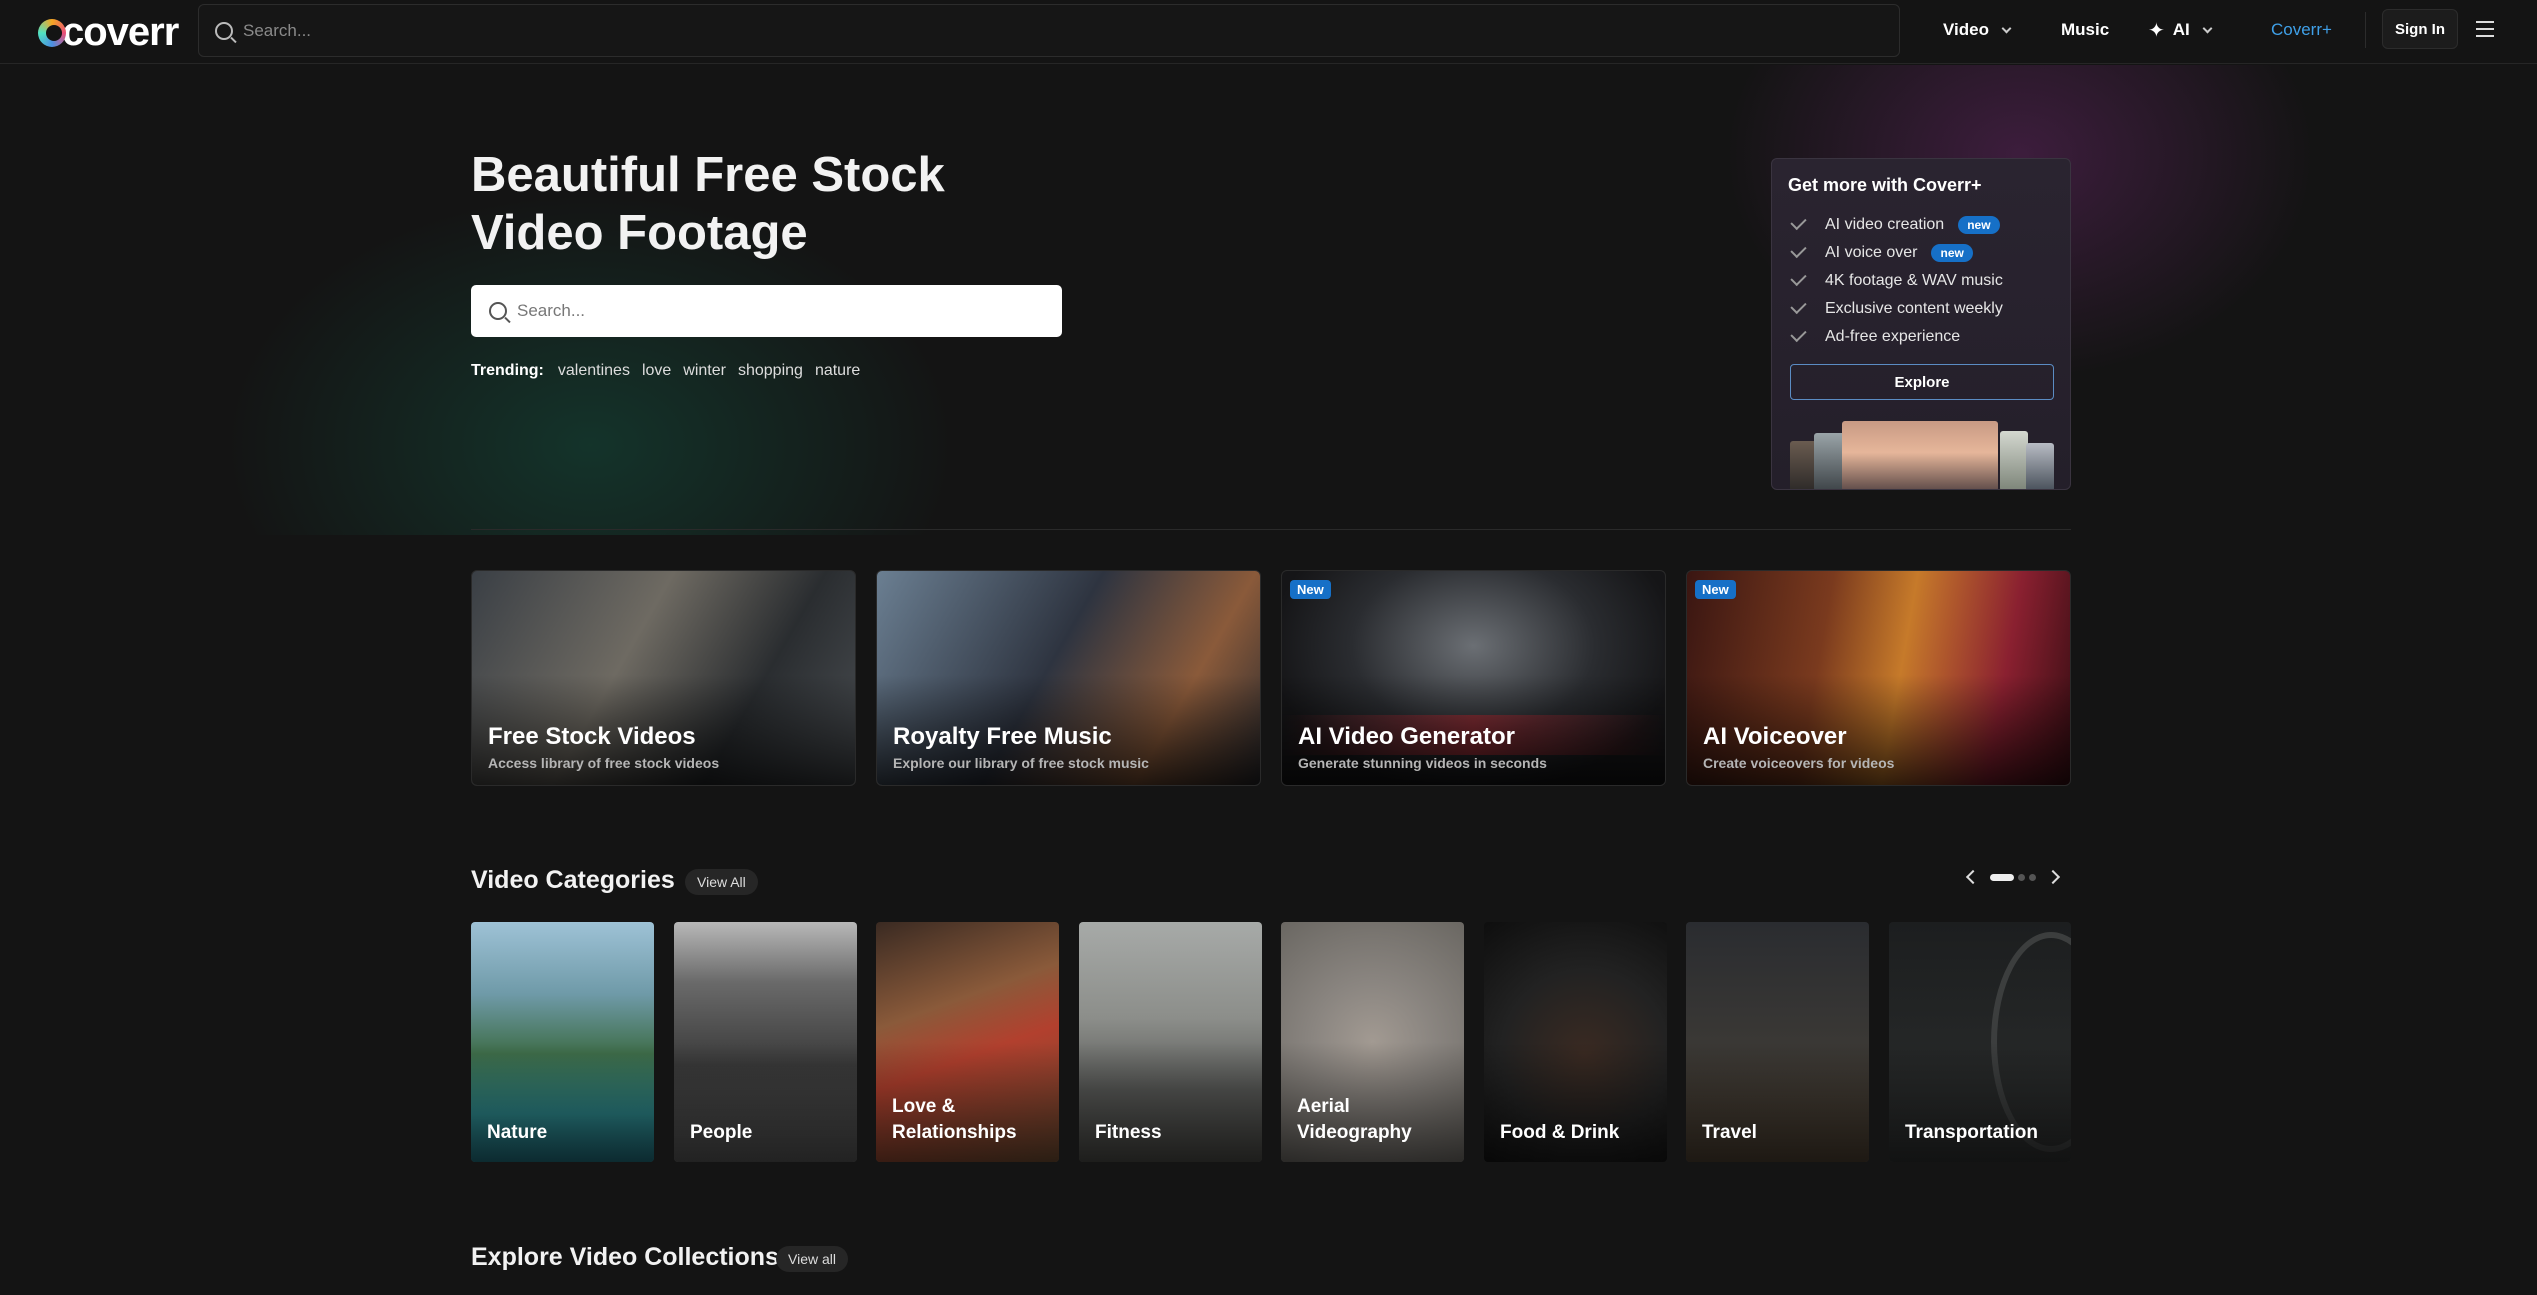 Image resolution: width=2537 pixels, height=1295 pixels. I want to click on category-tile-aerial-videography: Aerial Videography, so click(1372, 1042).